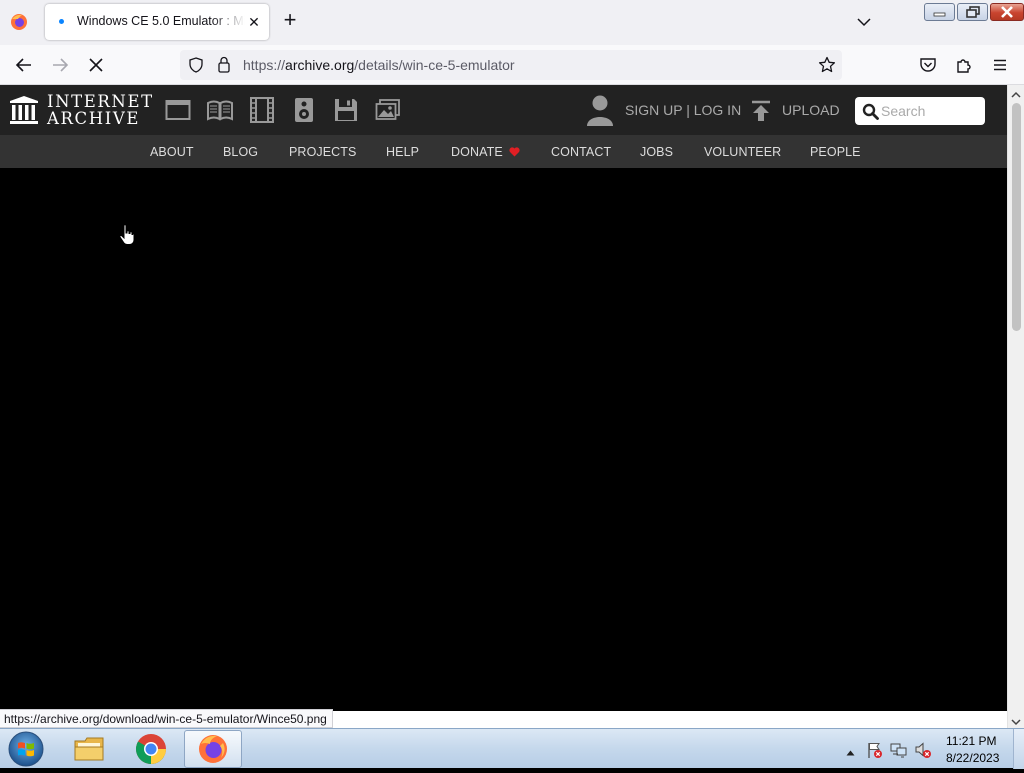 Image resolution: width=1024 pixels, height=773 pixels. What do you see at coordinates (1015, 406) in the screenshot?
I see `page-scrollbar` at bounding box center [1015, 406].